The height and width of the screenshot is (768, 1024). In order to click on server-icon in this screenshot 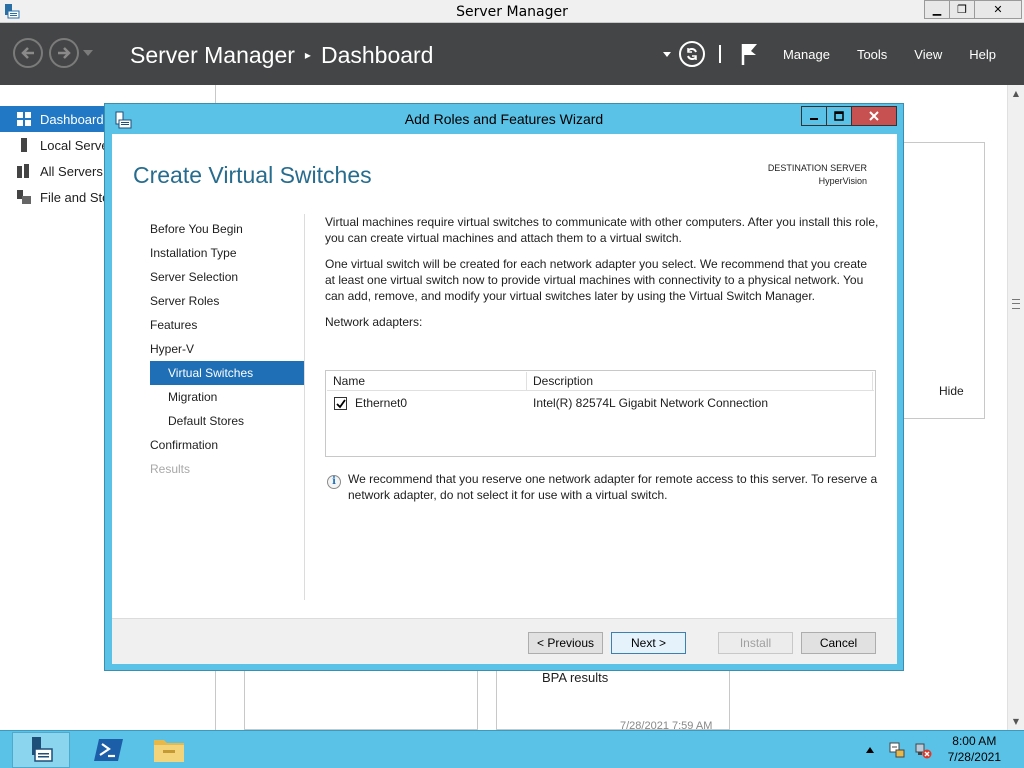, I will do `click(24, 145)`.